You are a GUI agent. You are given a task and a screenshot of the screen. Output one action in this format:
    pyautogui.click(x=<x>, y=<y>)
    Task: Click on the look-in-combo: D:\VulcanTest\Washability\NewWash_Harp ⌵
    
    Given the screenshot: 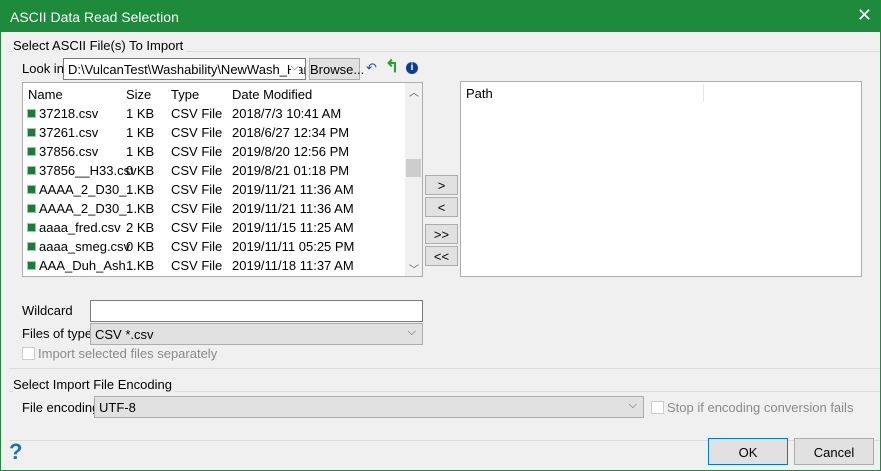 What is the action you would take?
    pyautogui.click(x=184, y=69)
    